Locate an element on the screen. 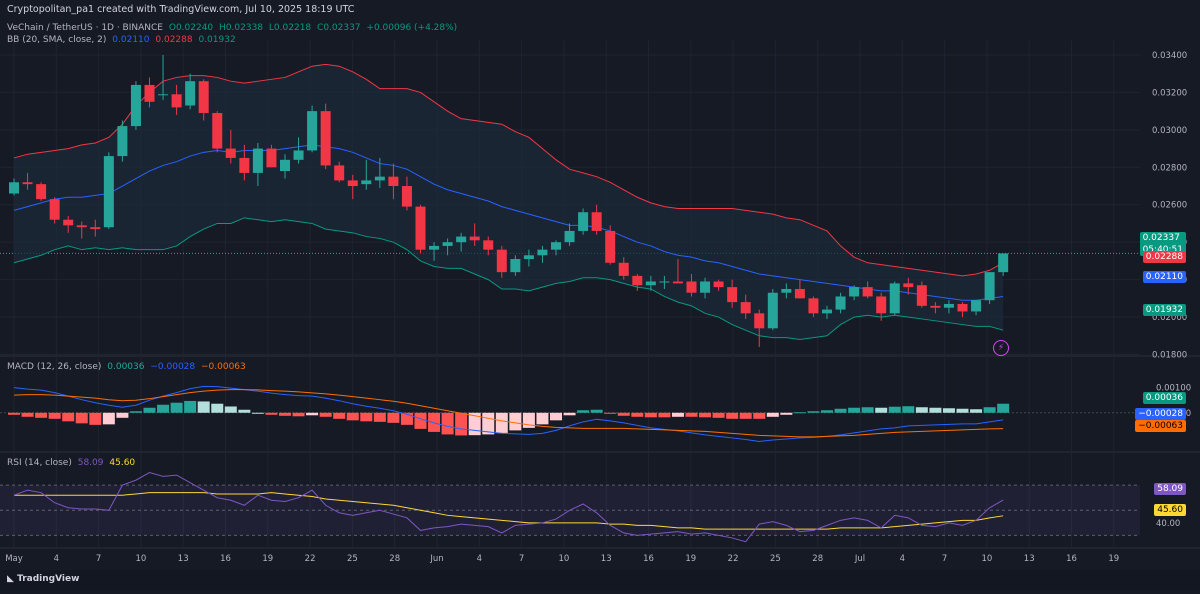 The width and height of the screenshot is (1200, 594). macd-signal-value: −0.00063 is located at coordinates (223, 367).